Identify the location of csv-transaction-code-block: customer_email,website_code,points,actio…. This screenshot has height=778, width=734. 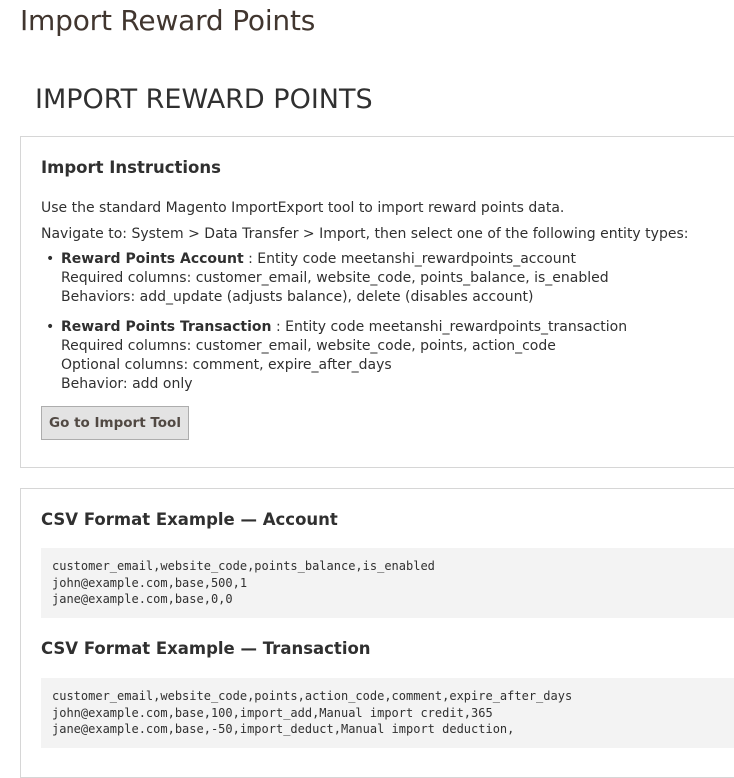
(387, 713).